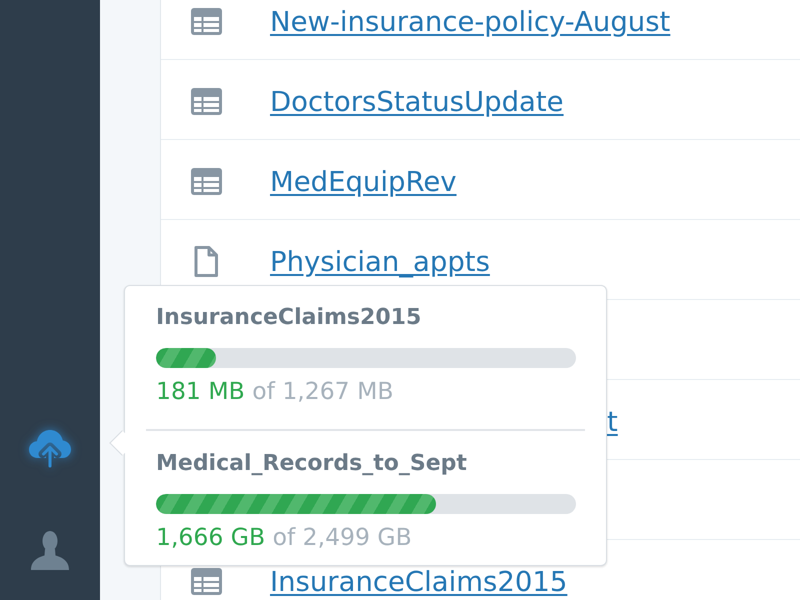 This screenshot has width=800, height=600. What do you see at coordinates (417, 102) in the screenshot?
I see `file-link: DoctorsStatusUpdate` at bounding box center [417, 102].